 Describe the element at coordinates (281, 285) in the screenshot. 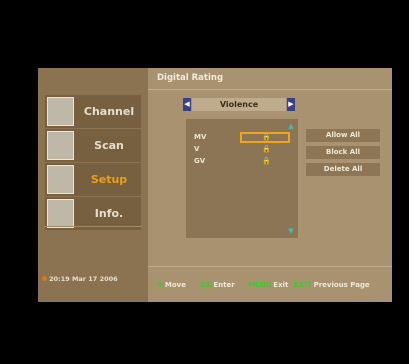

I see `hint-exit-label: Exit` at that location.